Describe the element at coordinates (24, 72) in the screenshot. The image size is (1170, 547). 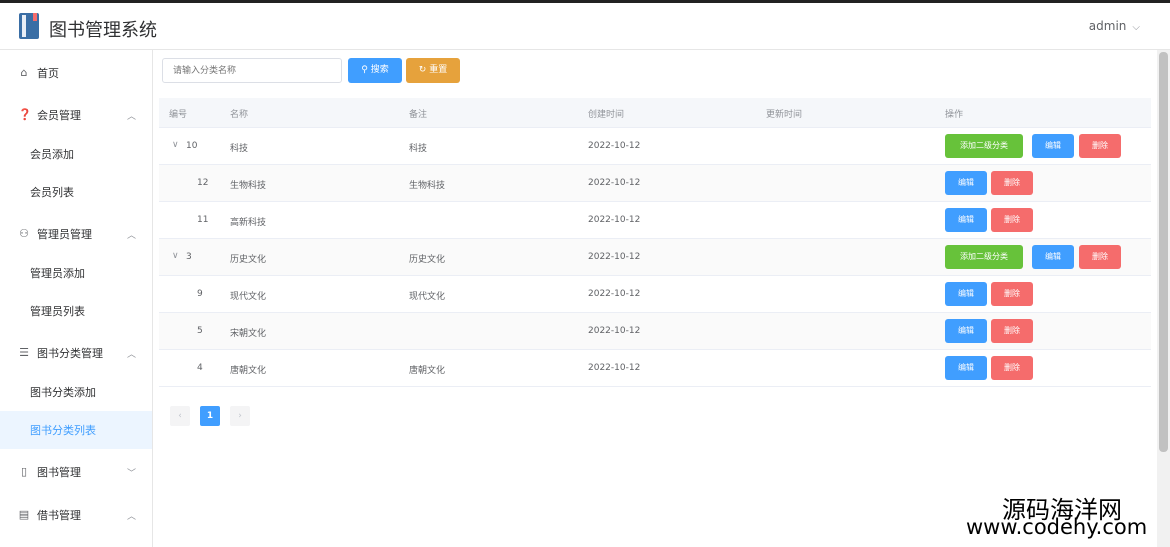
I see `home-icon: ⌂` at that location.